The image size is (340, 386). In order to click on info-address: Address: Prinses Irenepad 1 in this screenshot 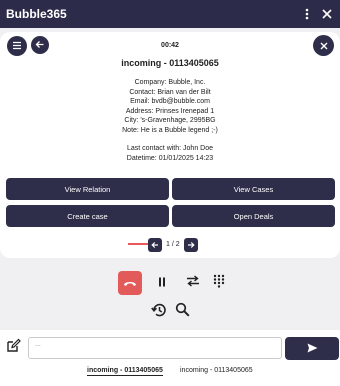, I will do `click(170, 111)`.